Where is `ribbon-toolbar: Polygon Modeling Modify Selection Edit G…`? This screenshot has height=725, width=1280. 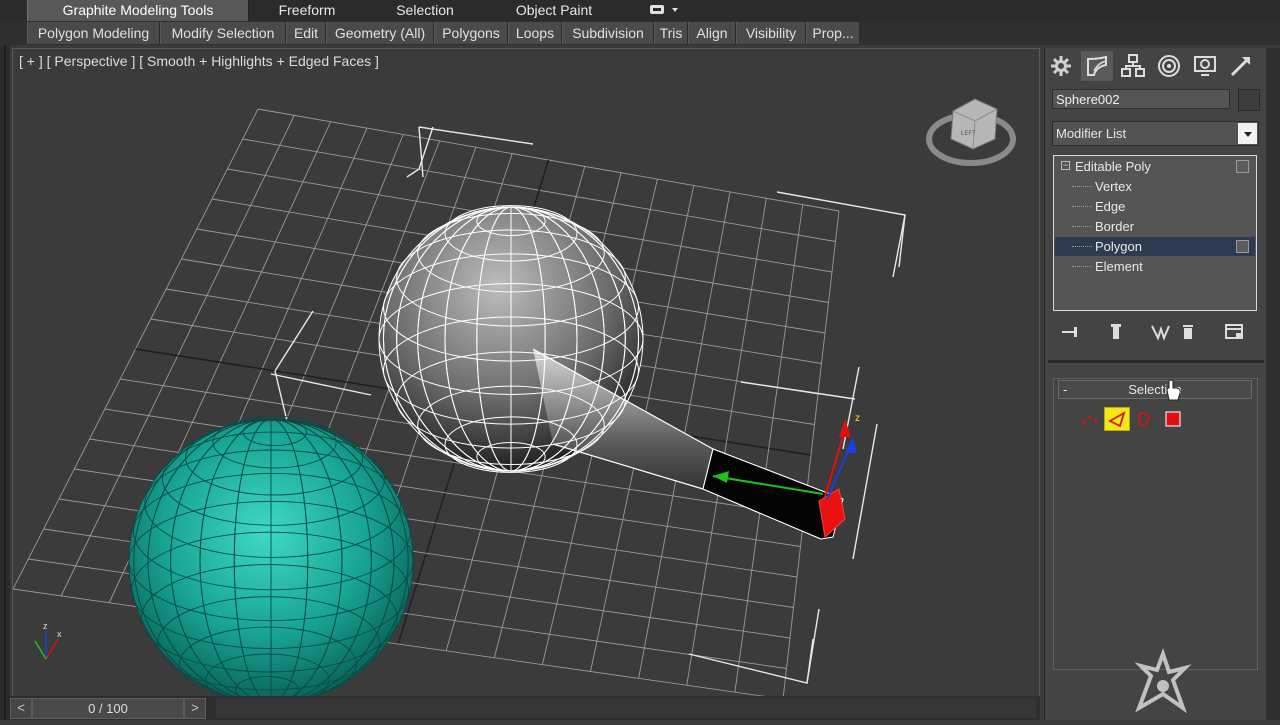 ribbon-toolbar: Polygon Modeling Modify Selection Edit G… is located at coordinates (640, 33).